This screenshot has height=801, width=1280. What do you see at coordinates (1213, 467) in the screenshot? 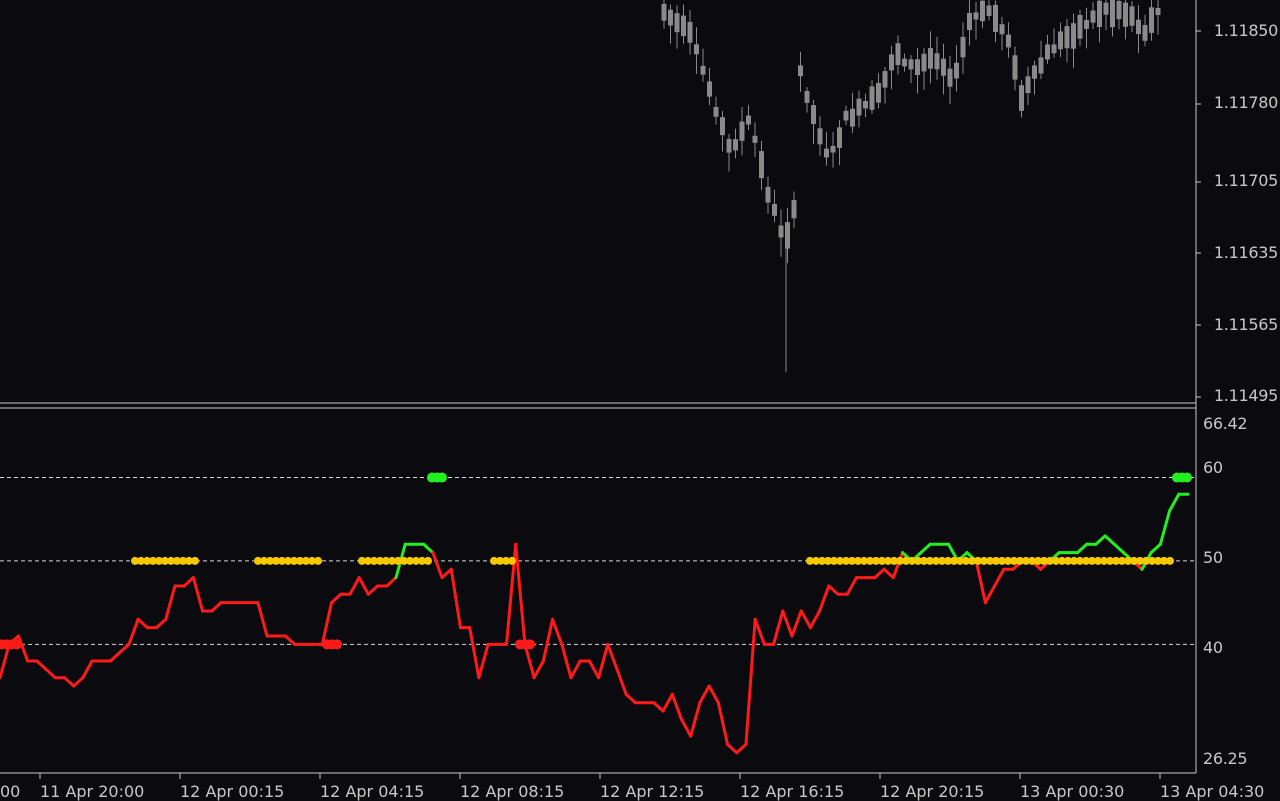
I see `indicator-axis-label: 60` at bounding box center [1213, 467].